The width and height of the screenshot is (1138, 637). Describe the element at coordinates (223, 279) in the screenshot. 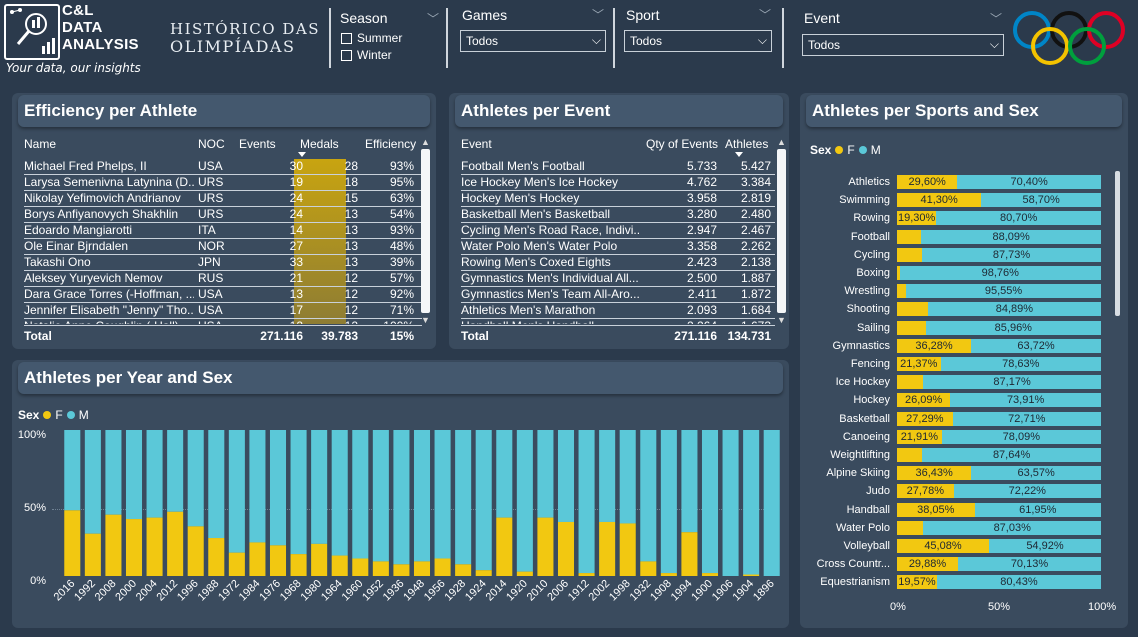

I see `table-row: Aleksey Yuryevich Nemov RUS 21 12 57%` at that location.